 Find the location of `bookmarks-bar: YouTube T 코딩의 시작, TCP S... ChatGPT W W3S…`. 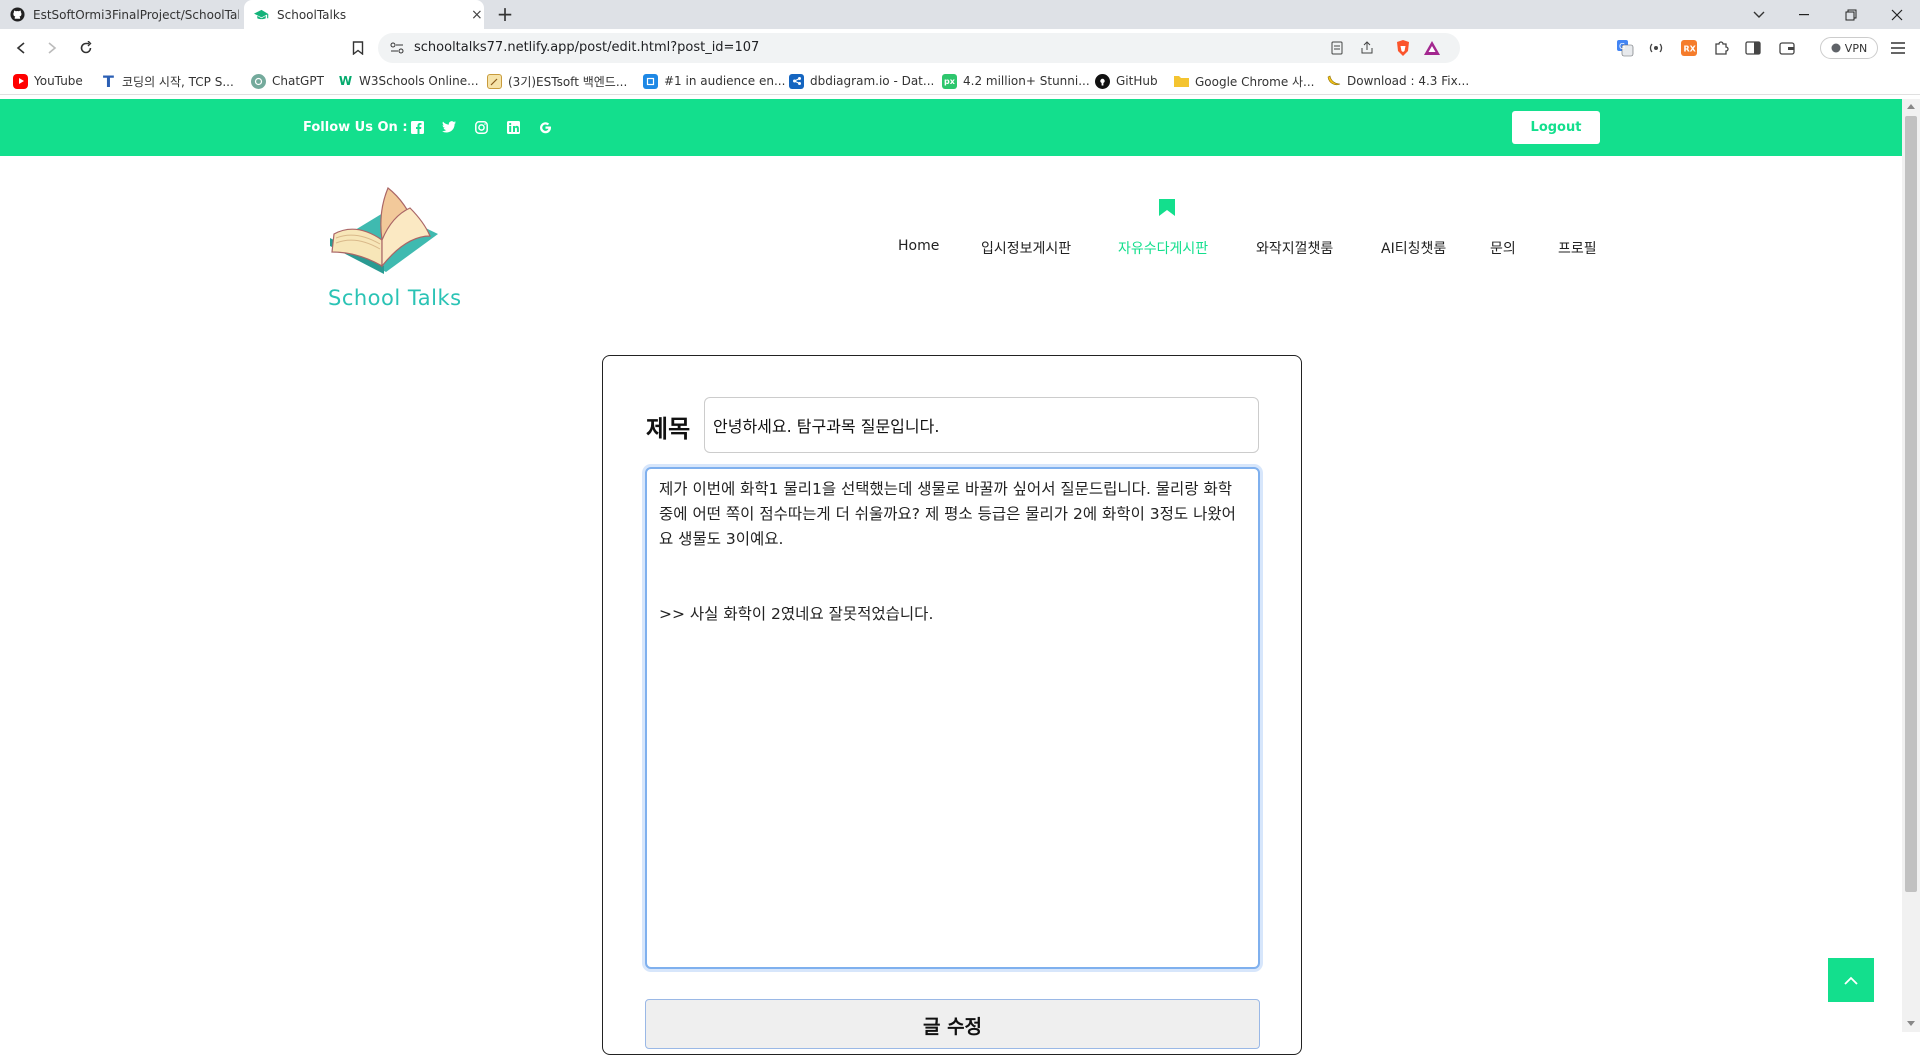

bookmarks-bar: YouTube T 코딩의 시작, TCP S... ChatGPT W W3S… is located at coordinates (960, 80).